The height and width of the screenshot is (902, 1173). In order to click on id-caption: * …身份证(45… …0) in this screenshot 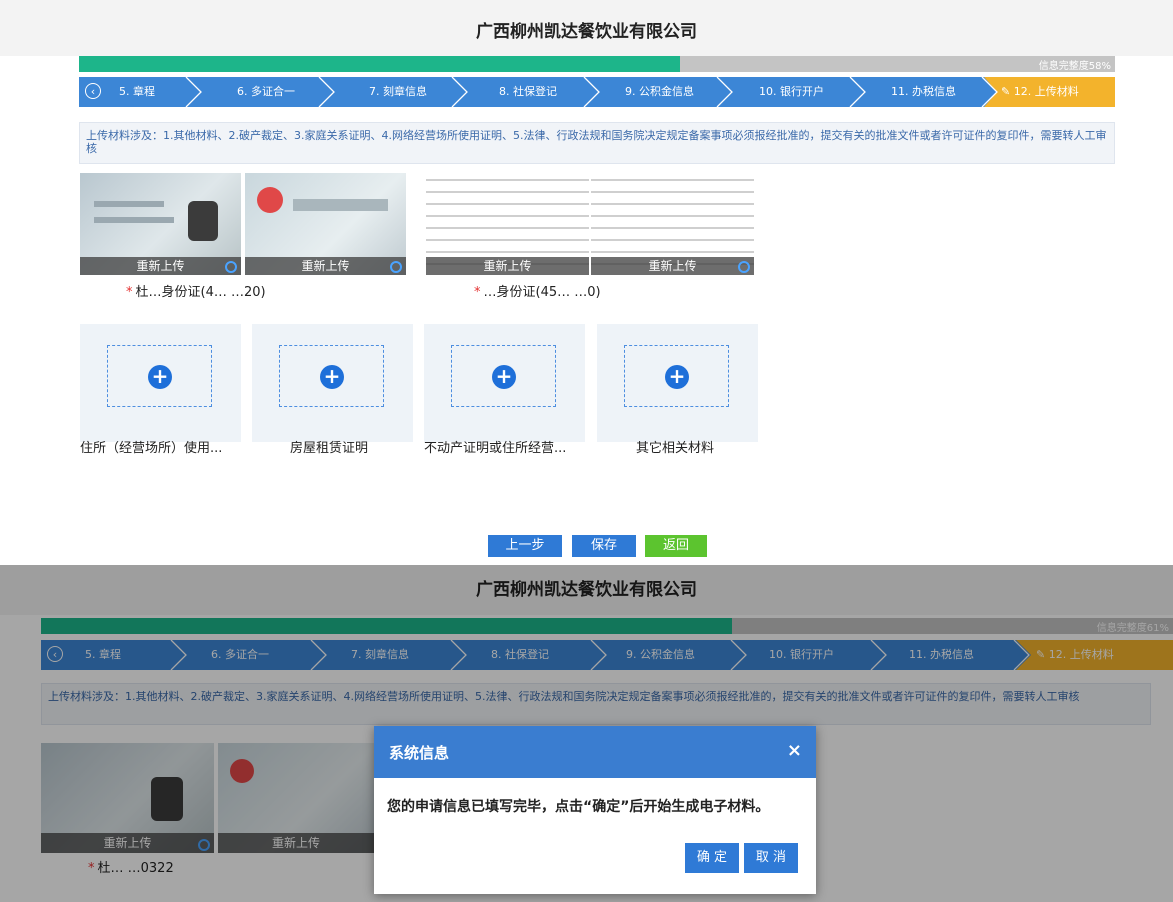, I will do `click(537, 290)`.